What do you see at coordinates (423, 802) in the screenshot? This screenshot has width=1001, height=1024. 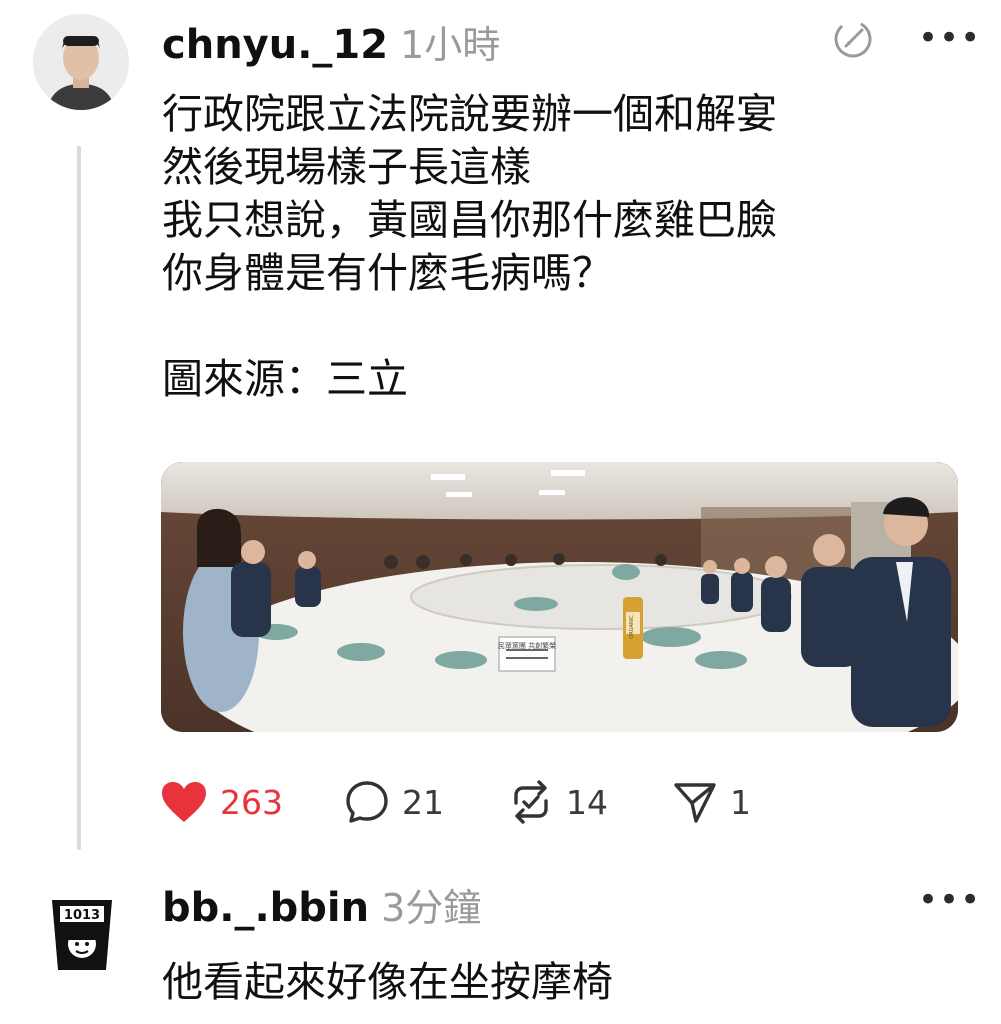 I see `comment-count: 21` at bounding box center [423, 802].